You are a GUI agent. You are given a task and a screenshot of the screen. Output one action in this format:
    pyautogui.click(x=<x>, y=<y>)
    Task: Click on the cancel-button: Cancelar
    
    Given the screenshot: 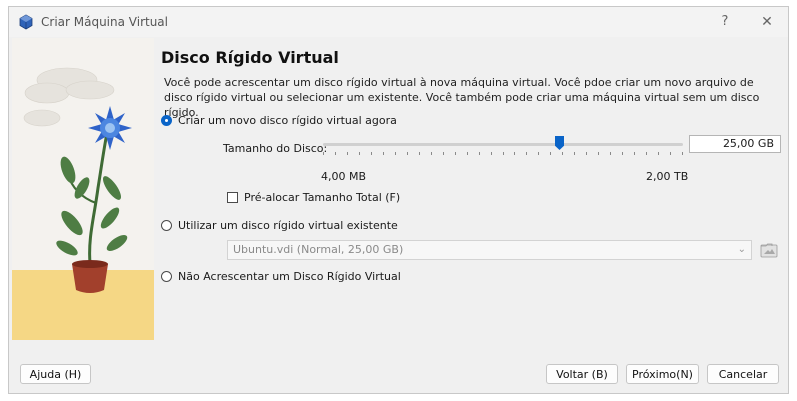 What is the action you would take?
    pyautogui.click(x=743, y=374)
    